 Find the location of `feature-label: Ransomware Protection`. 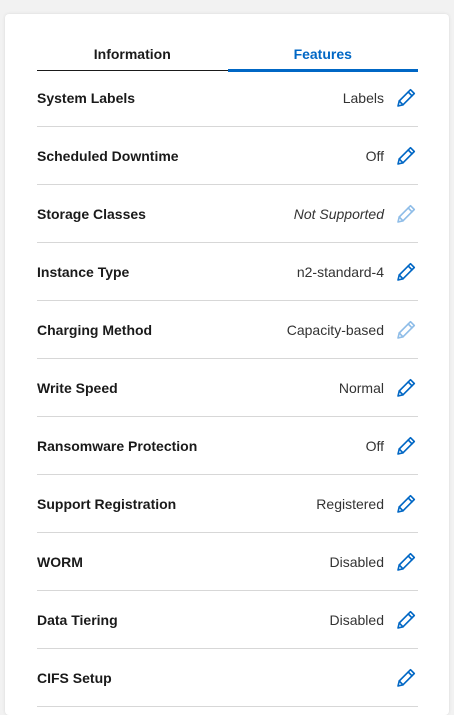

feature-label: Ransomware Protection is located at coordinates (117, 445).